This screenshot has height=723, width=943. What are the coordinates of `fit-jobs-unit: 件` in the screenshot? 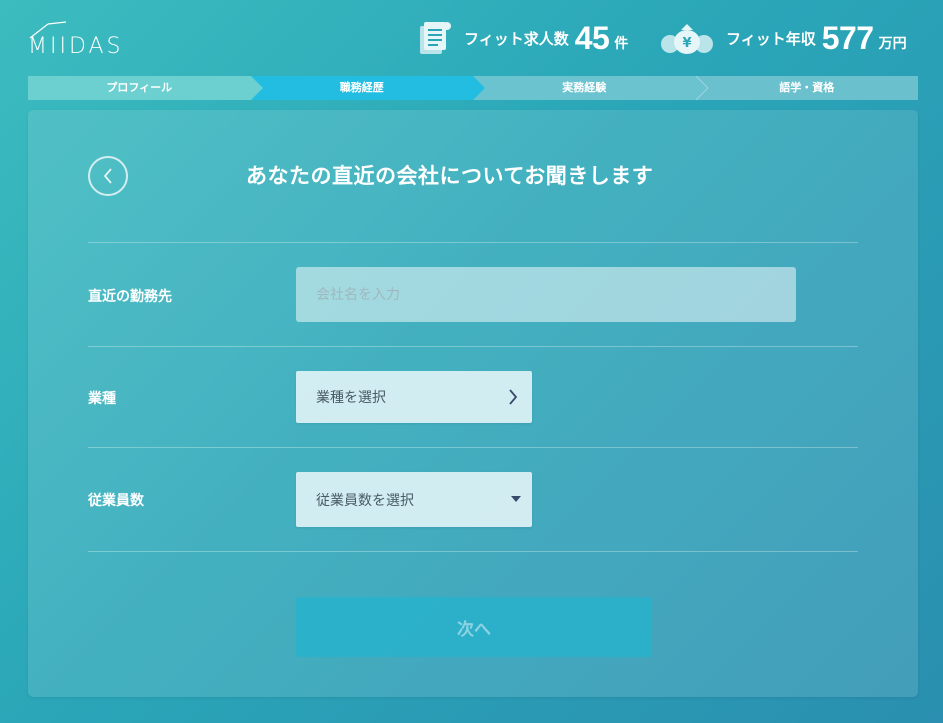 It's located at (621, 44).